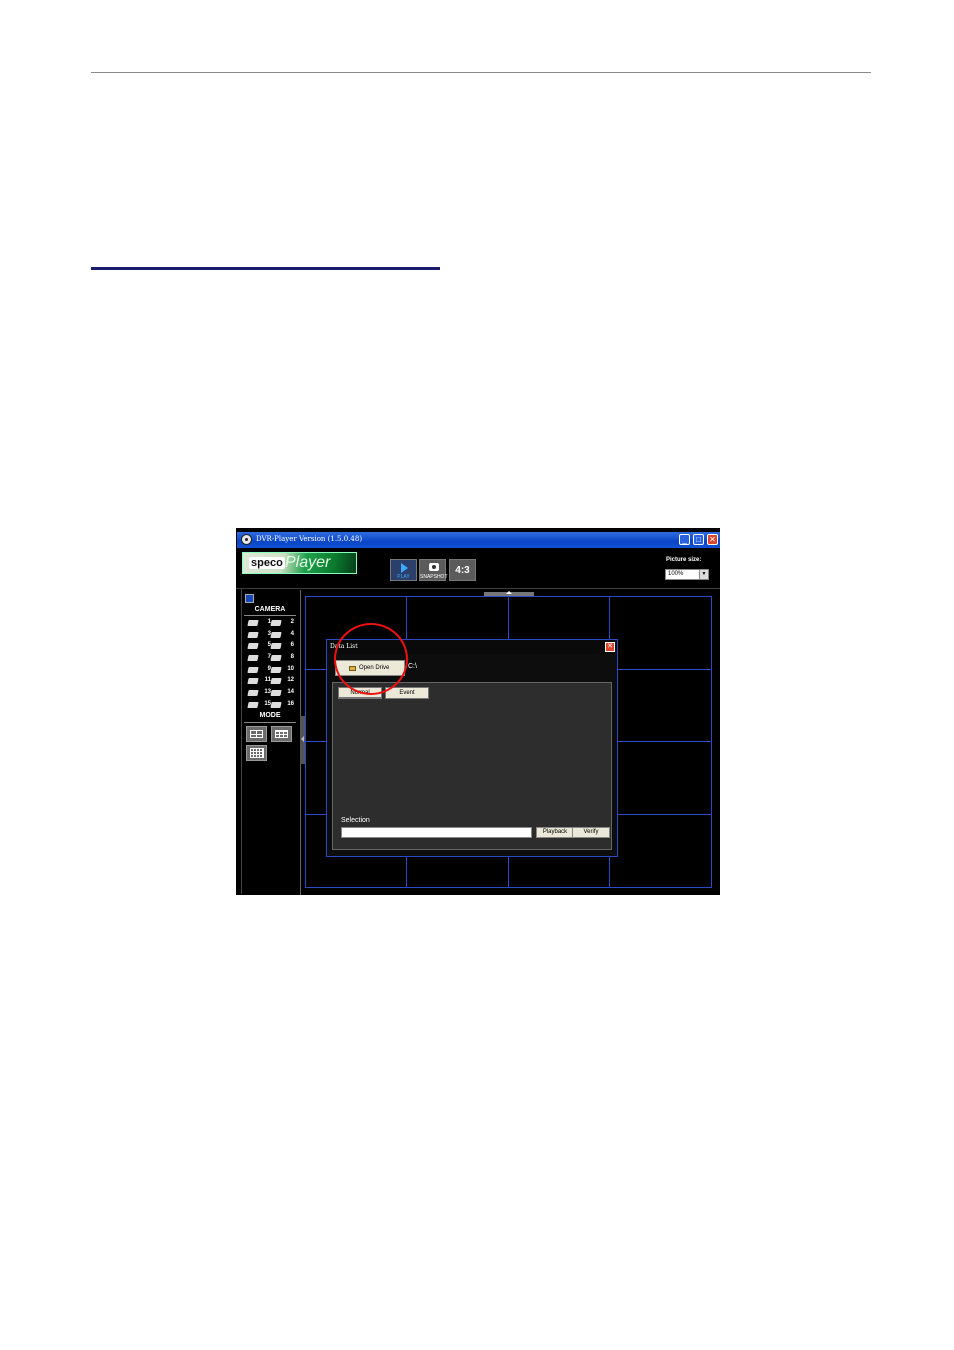 This screenshot has height=1350, width=954. What do you see at coordinates (309, 539) in the screenshot?
I see `window-title: DVR-Player Version (1.5.0.48)` at bounding box center [309, 539].